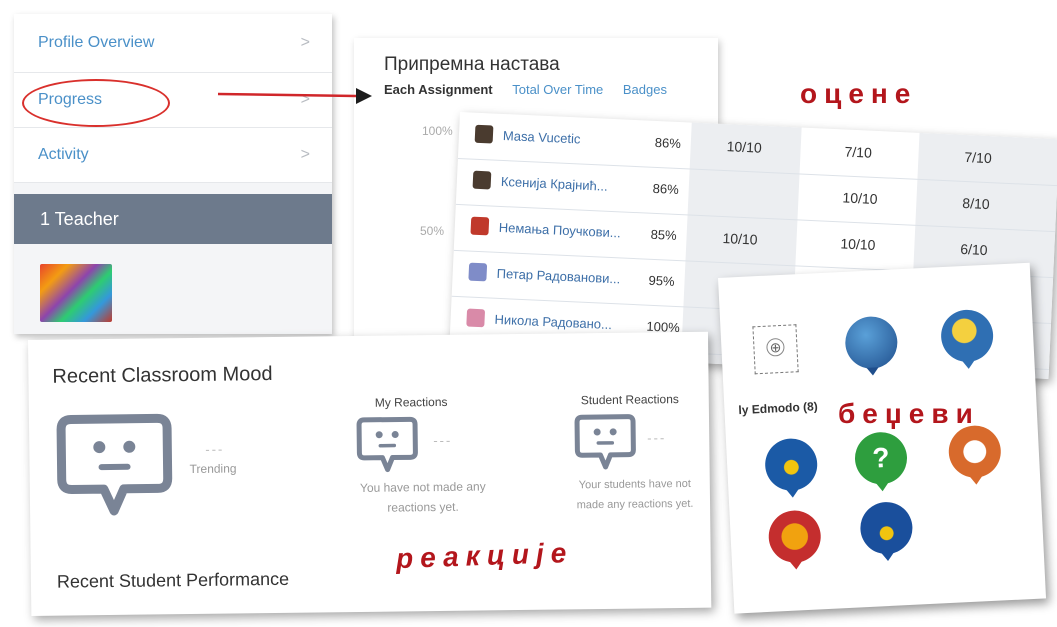 This screenshot has height=627, width=1057. Describe the element at coordinates (438, 89) in the screenshot. I see `tab-each-assignment: Each Assignment` at that location.